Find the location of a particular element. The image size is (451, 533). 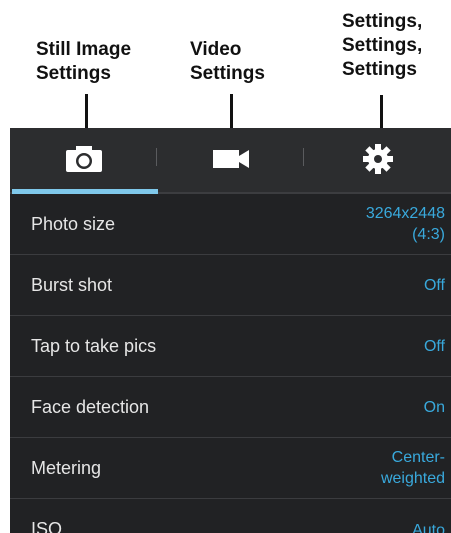

setting-value: 3264x2448 (4:3) is located at coordinates (405, 224).